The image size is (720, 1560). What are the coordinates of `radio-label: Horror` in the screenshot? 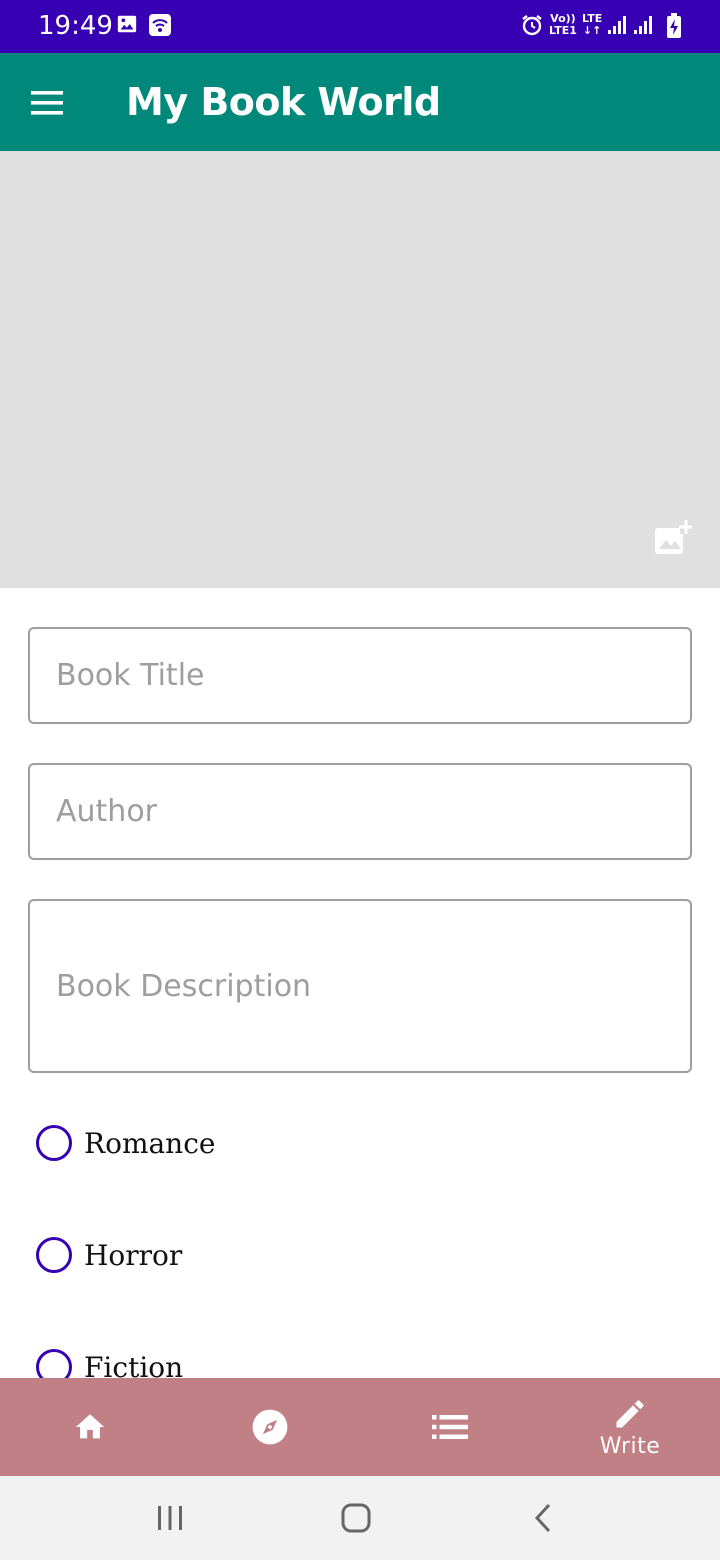 It's located at (133, 1255).